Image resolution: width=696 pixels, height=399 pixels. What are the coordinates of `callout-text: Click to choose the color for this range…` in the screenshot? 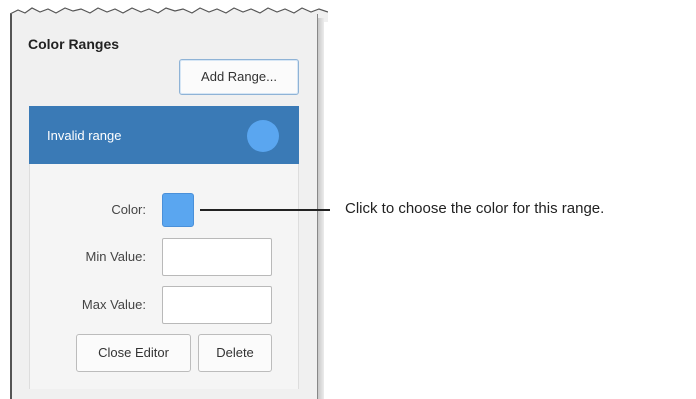 It's located at (475, 208).